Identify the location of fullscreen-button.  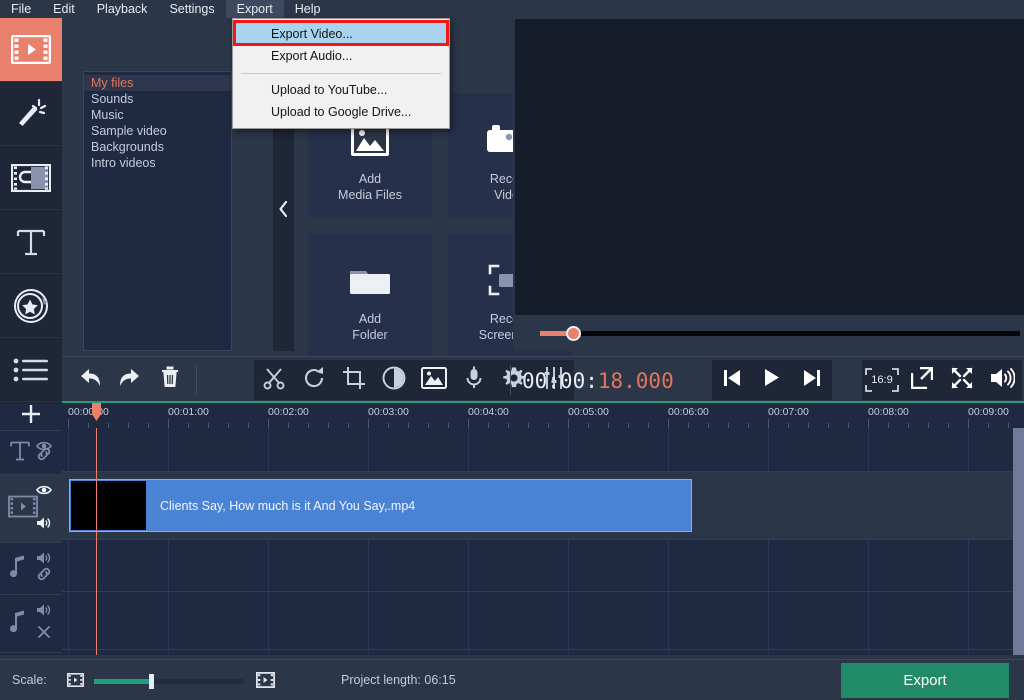
(962, 380).